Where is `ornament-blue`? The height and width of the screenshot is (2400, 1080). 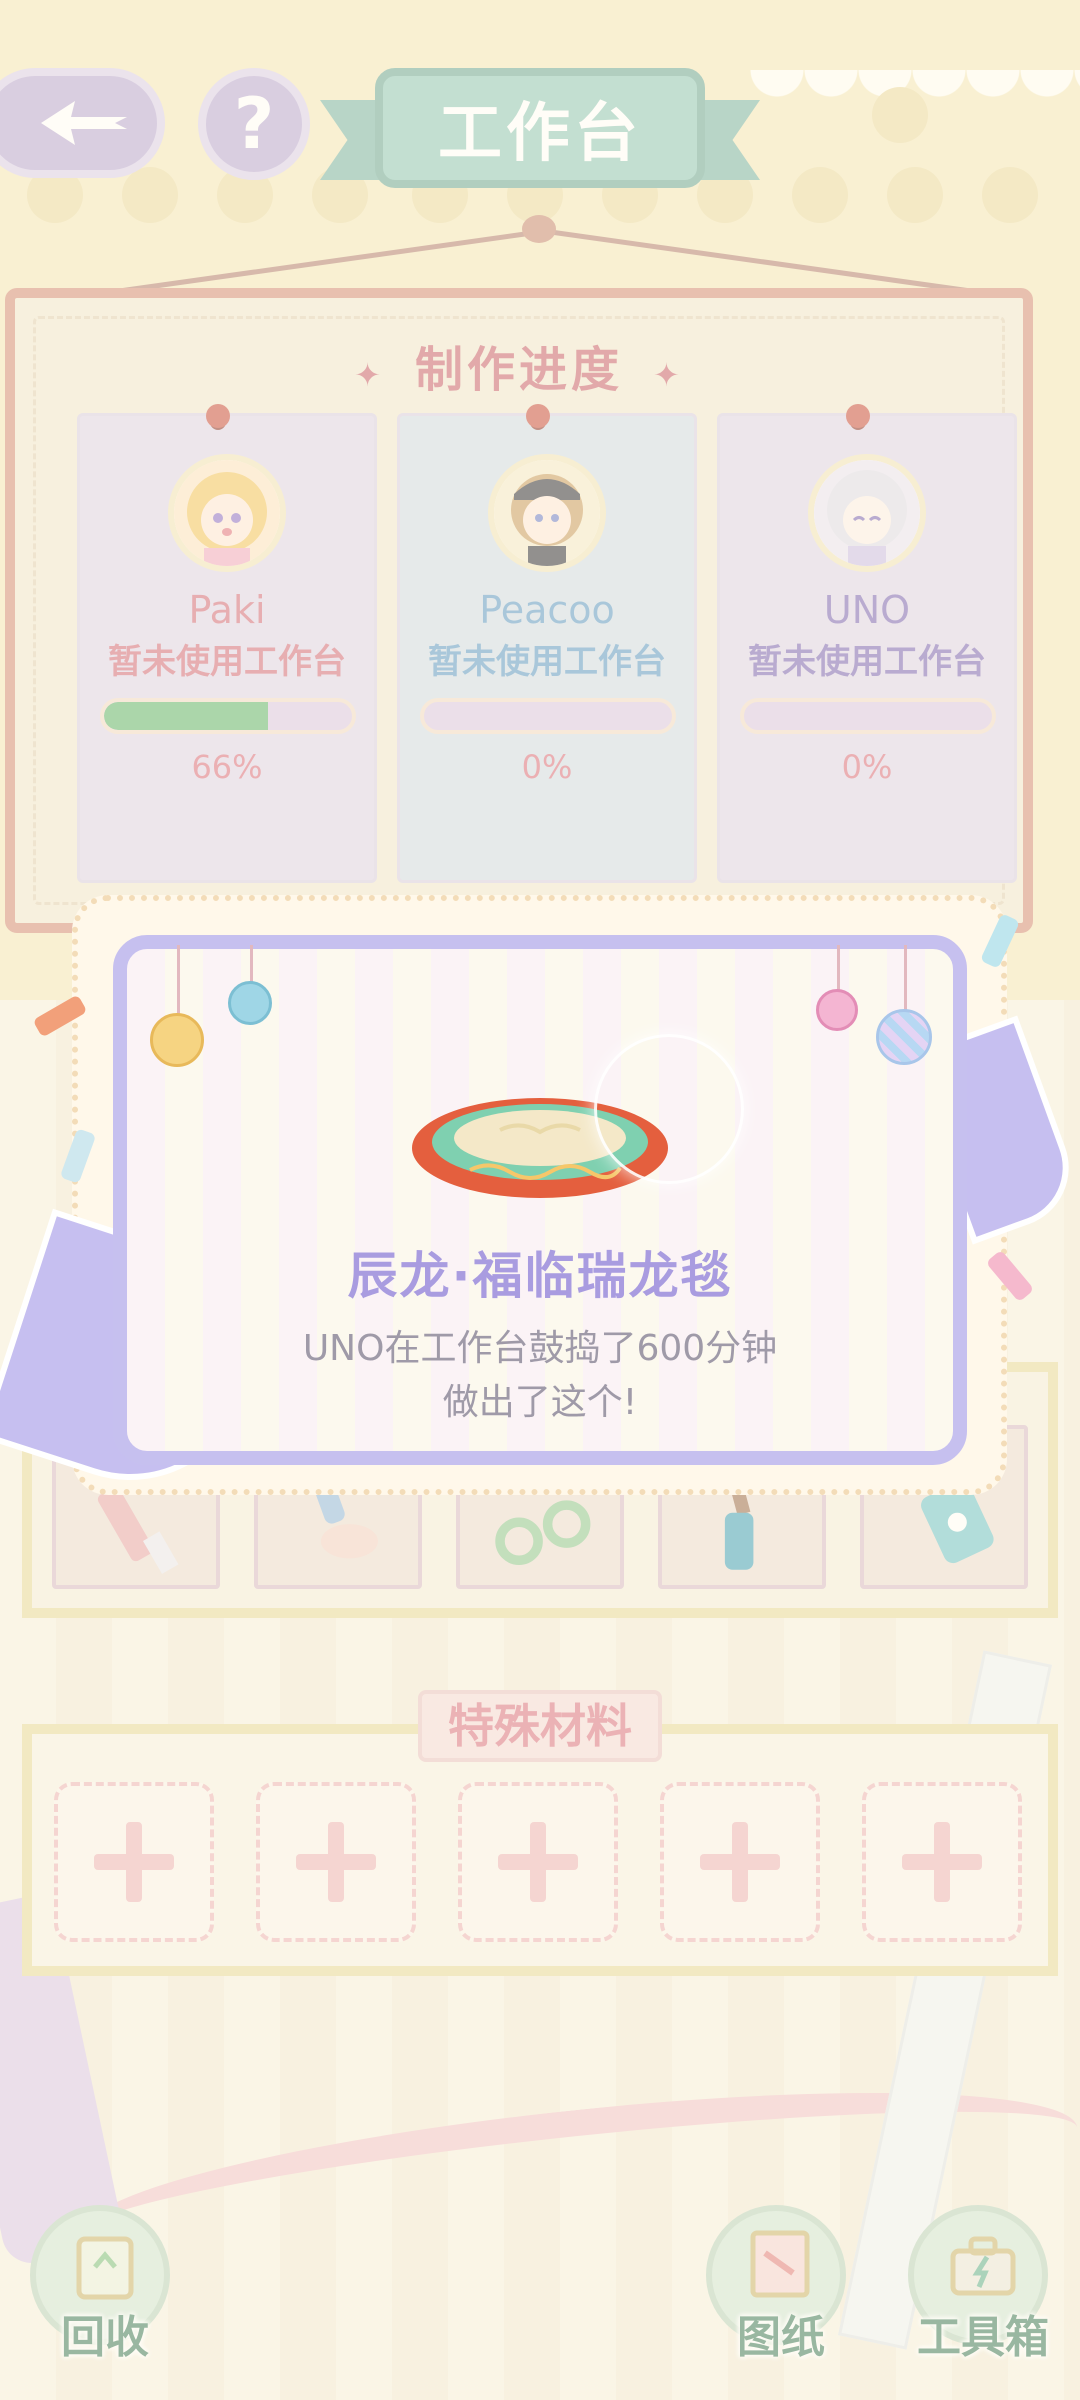 ornament-blue is located at coordinates (250, 995).